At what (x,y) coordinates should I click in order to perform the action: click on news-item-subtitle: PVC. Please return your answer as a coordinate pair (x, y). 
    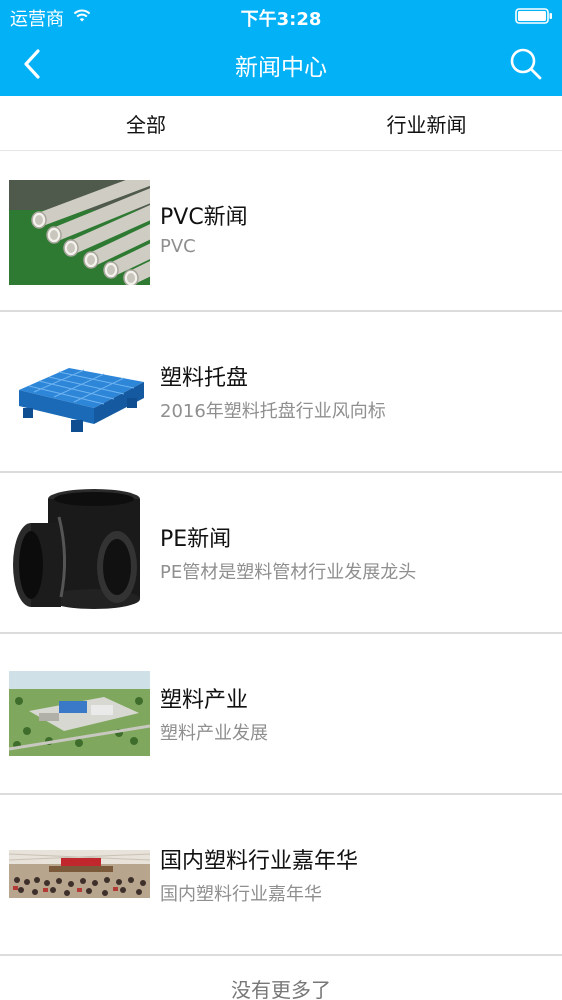
    Looking at the image, I should click on (178, 246).